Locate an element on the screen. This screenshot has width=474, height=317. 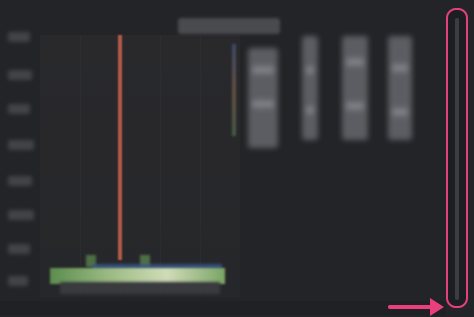
legend-color-strip is located at coordinates (234, 90).